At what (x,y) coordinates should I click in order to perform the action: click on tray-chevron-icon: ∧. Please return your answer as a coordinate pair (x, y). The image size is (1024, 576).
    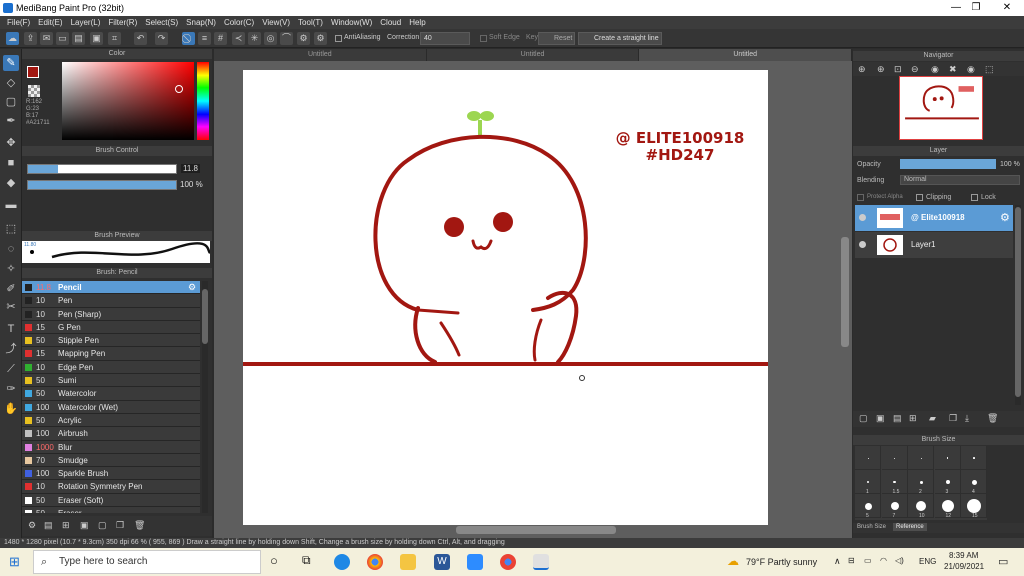
    Looking at the image, I should click on (837, 561).